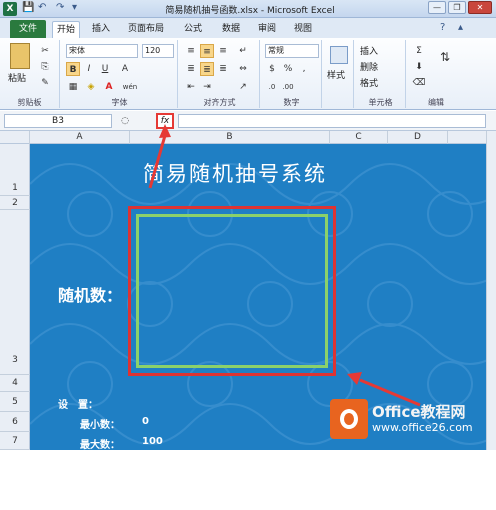  I want to click on watermark: Office教程网 www.office26.com, so click(410, 420).